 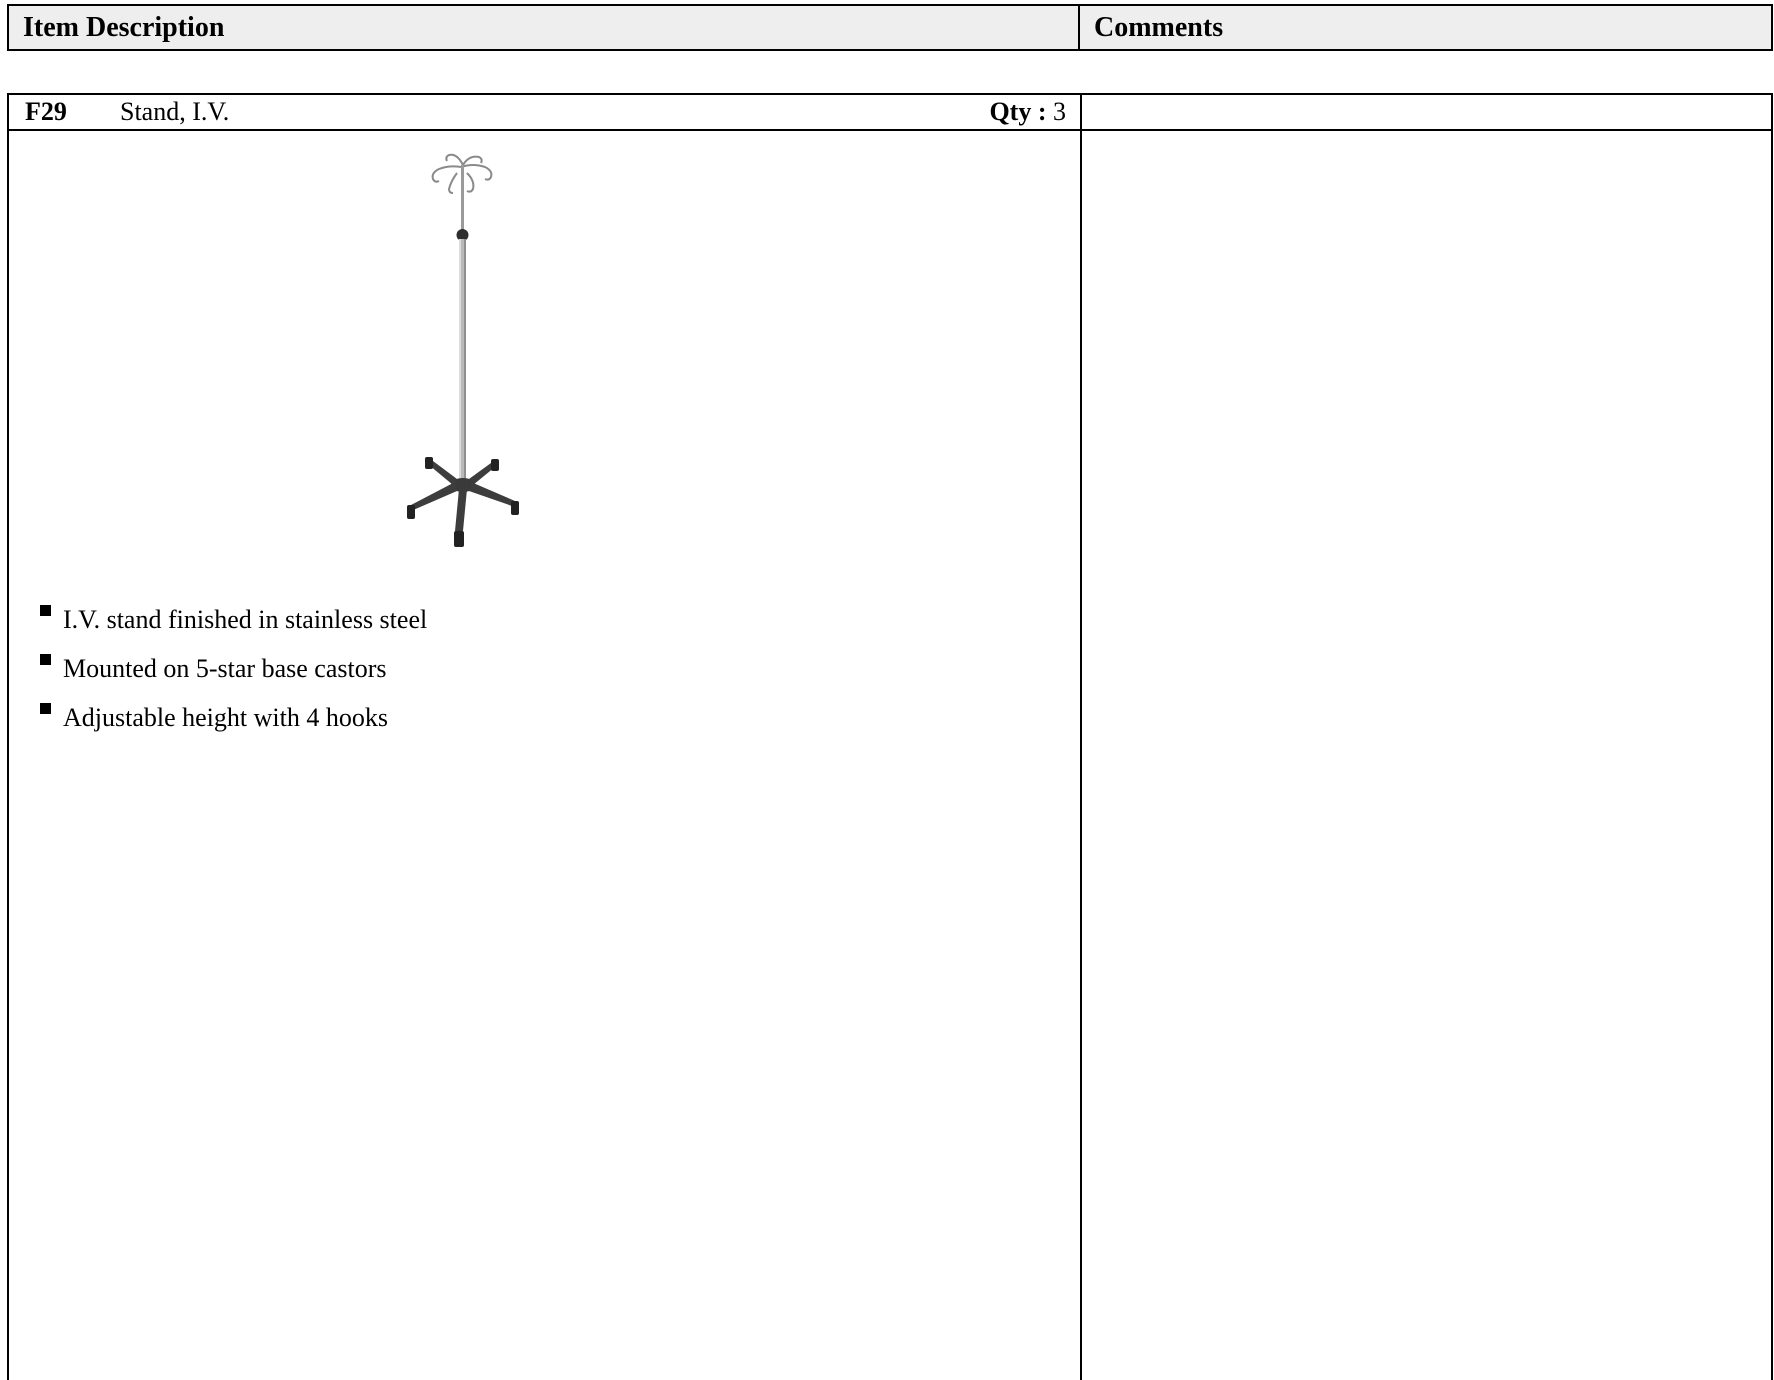 What do you see at coordinates (225, 668) in the screenshot?
I see `feature-text: Mounted on 5-star base castors` at bounding box center [225, 668].